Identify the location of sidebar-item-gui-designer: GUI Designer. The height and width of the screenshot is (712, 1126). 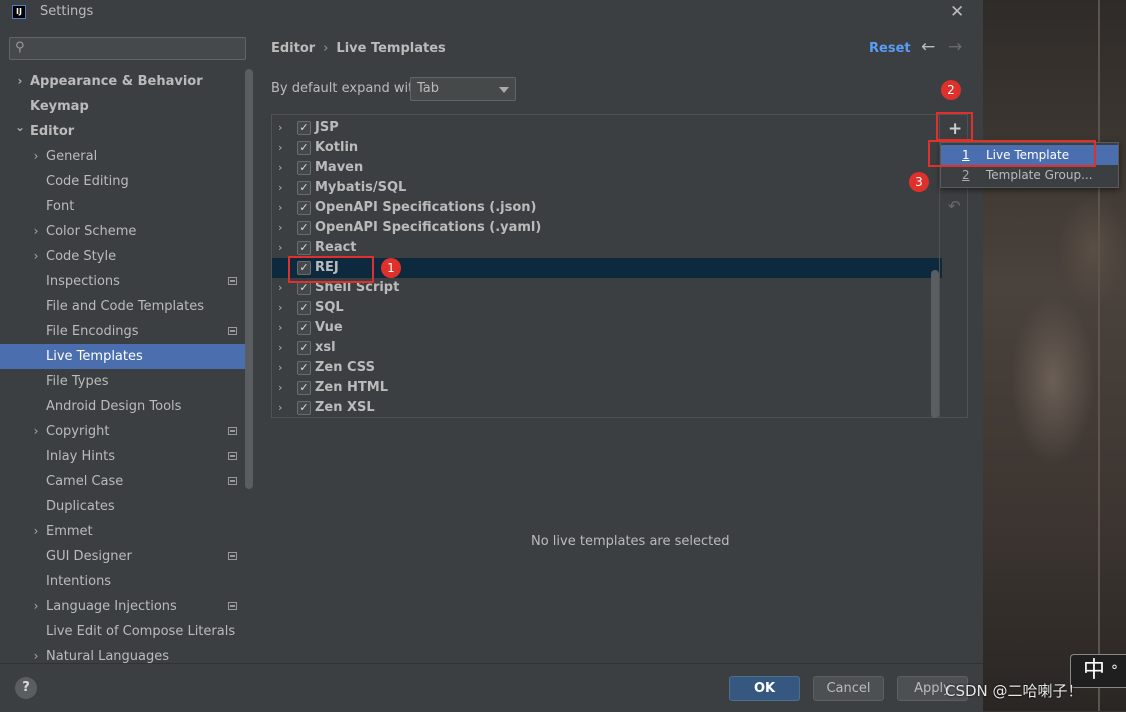
(122, 556).